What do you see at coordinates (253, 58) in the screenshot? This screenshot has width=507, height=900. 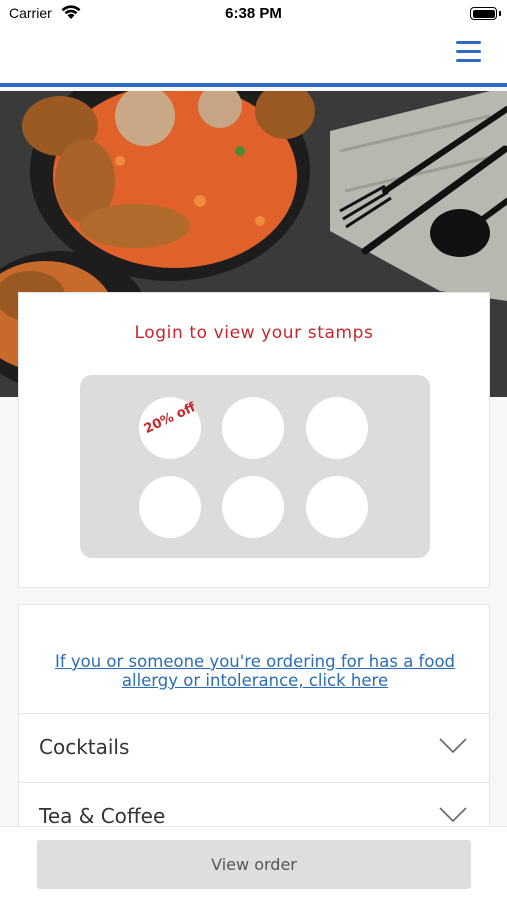 I see `nav-bar` at bounding box center [253, 58].